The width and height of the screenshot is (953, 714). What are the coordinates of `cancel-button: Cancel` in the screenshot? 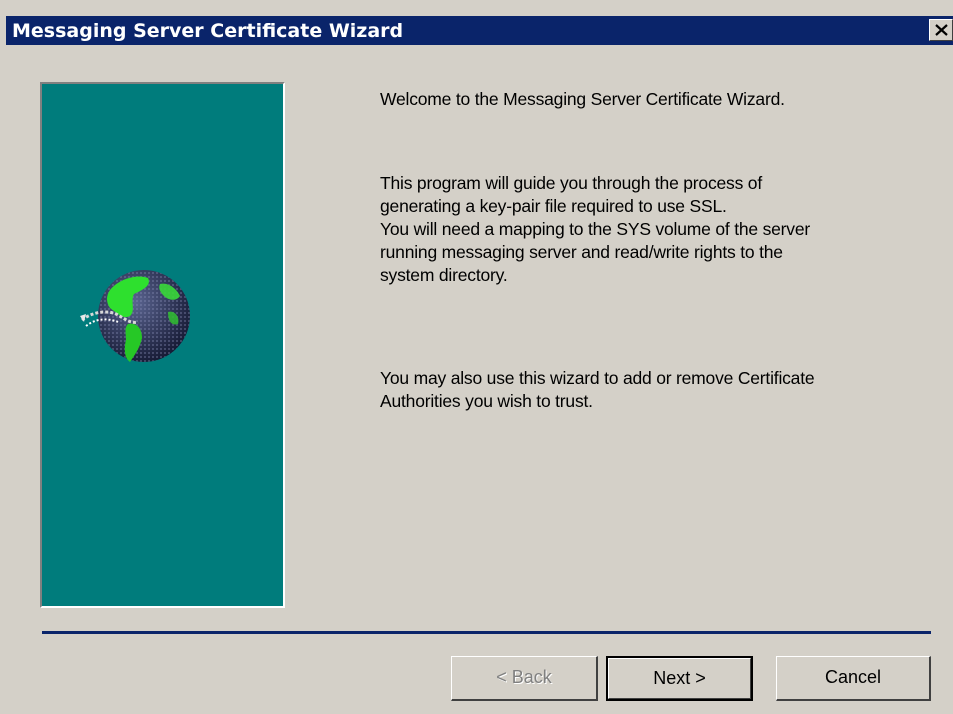 It's located at (853, 678).